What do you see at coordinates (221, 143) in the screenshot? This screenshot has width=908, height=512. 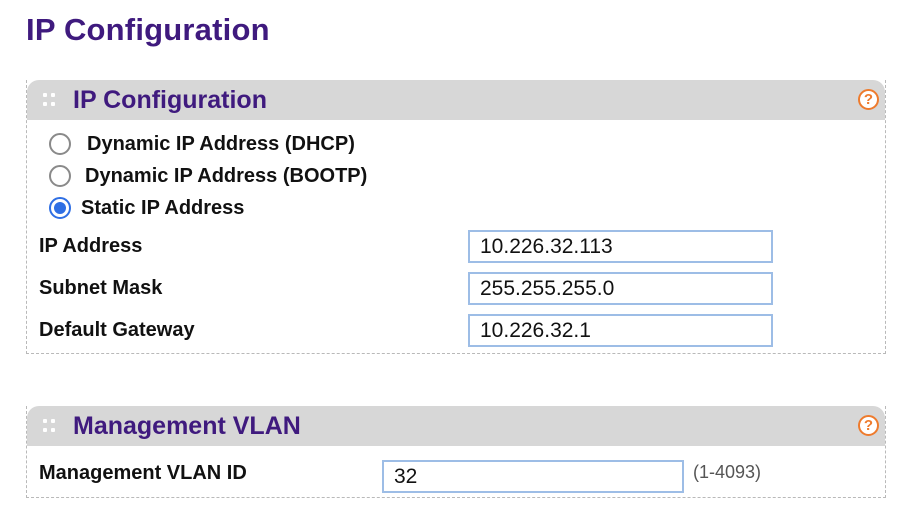 I see `radio-dhcp-label: Dynamic IP Address (DHCP)` at bounding box center [221, 143].